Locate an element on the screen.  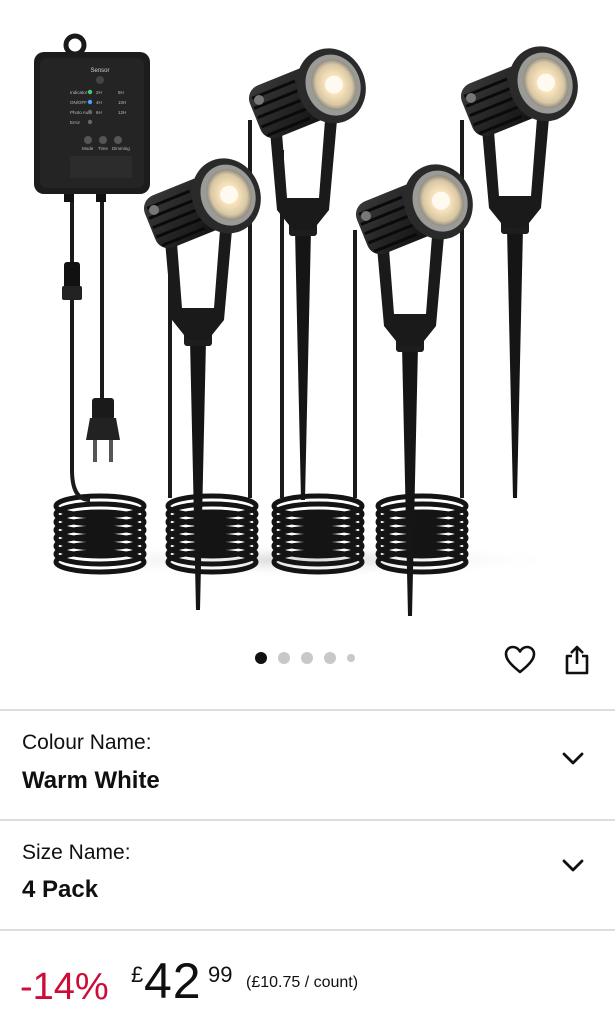
controller-hours-8: 8H is located at coordinates (121, 92).